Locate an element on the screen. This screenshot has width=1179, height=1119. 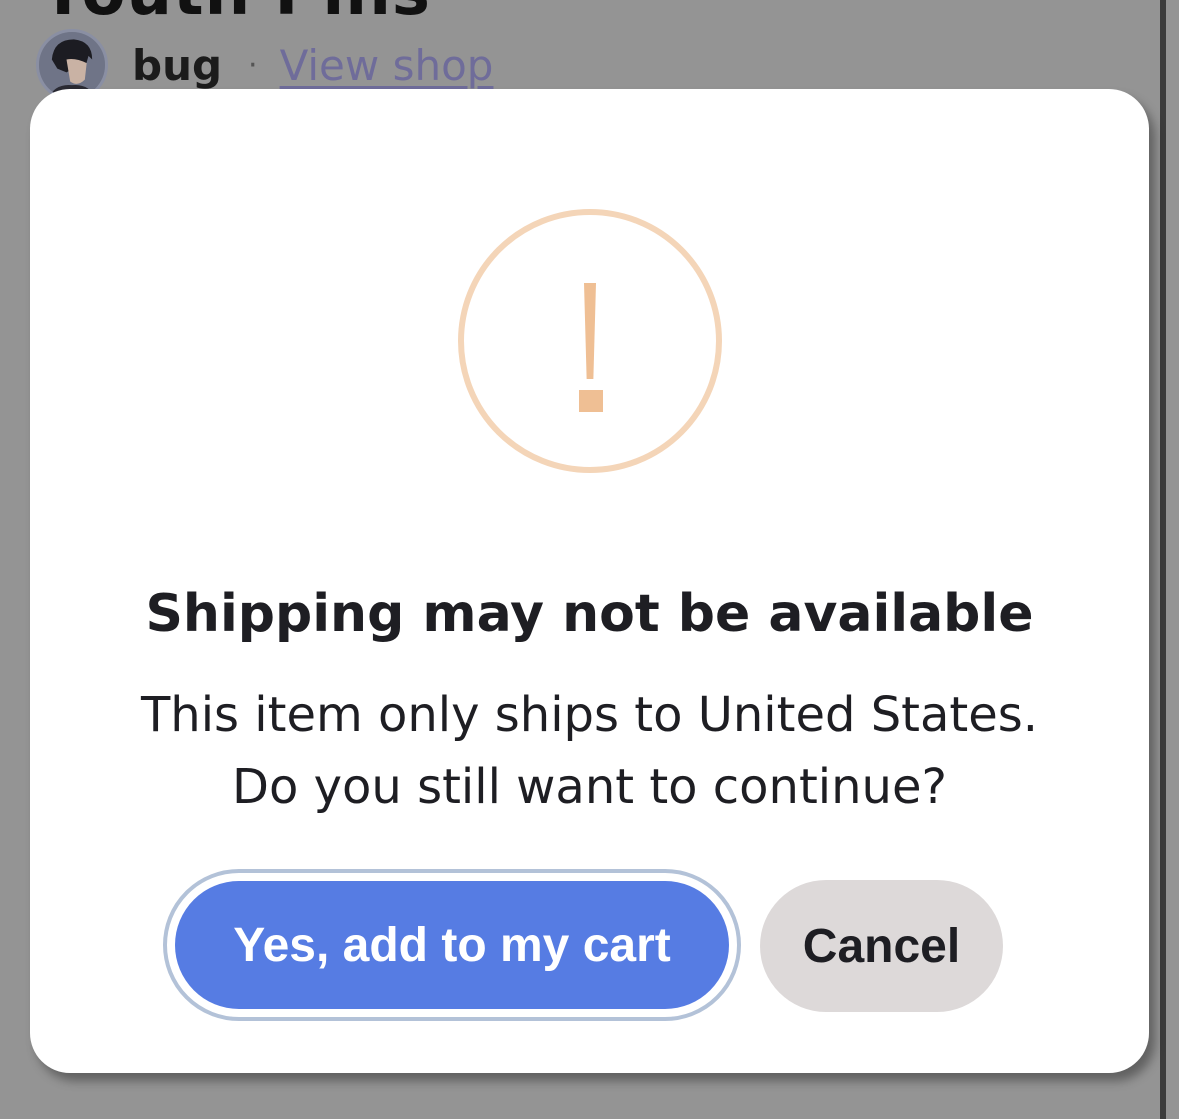
add-to-cart-button: Yes, add to my cart is located at coordinates (452, 945).